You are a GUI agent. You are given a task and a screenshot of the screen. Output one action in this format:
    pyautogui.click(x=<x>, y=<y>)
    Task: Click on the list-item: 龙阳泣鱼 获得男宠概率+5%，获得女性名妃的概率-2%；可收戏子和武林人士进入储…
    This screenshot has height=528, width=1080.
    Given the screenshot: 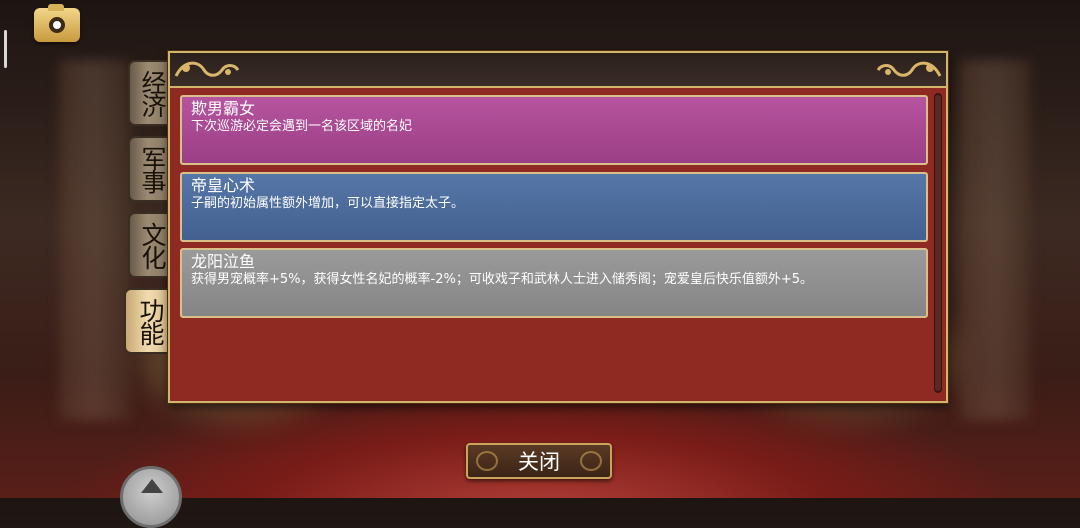 What is the action you would take?
    pyautogui.click(x=554, y=283)
    